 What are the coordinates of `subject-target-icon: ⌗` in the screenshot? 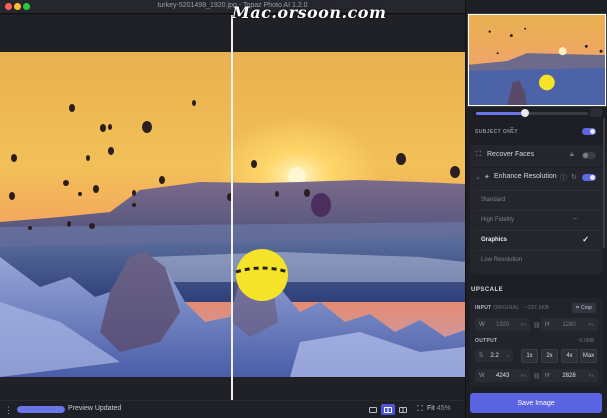 It's located at (512, 130).